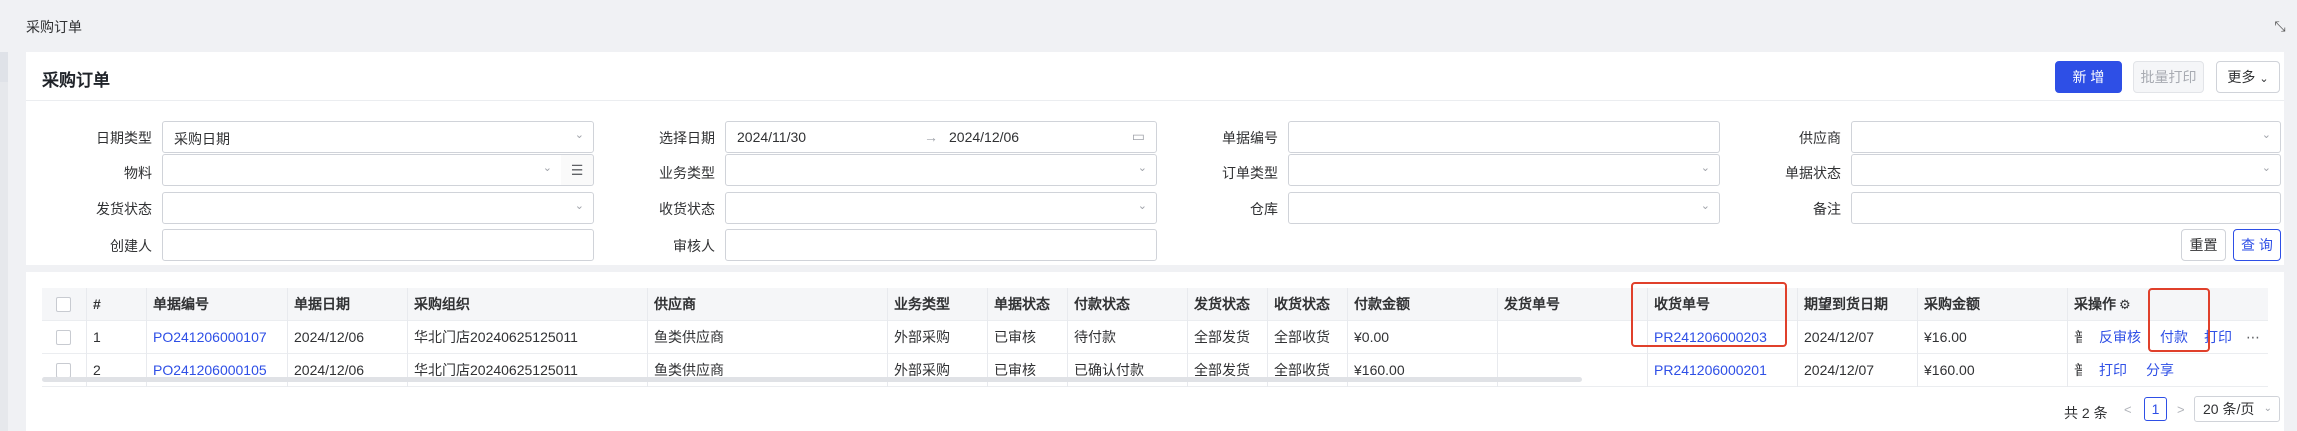  Describe the element at coordinates (2257, 245) in the screenshot. I see `query-button: 查 询` at that location.